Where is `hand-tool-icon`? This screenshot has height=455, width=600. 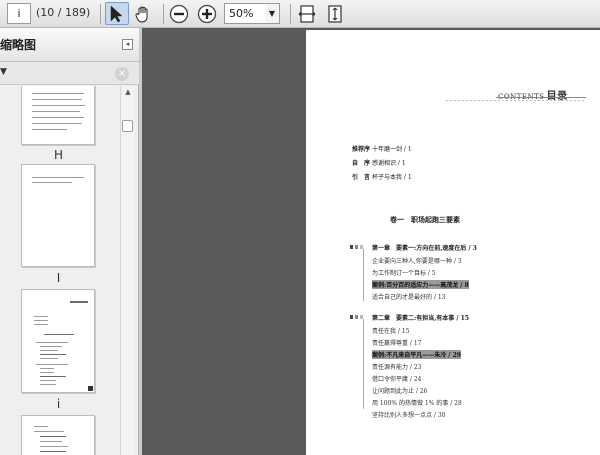
hand-tool-icon is located at coordinates (141, 14).